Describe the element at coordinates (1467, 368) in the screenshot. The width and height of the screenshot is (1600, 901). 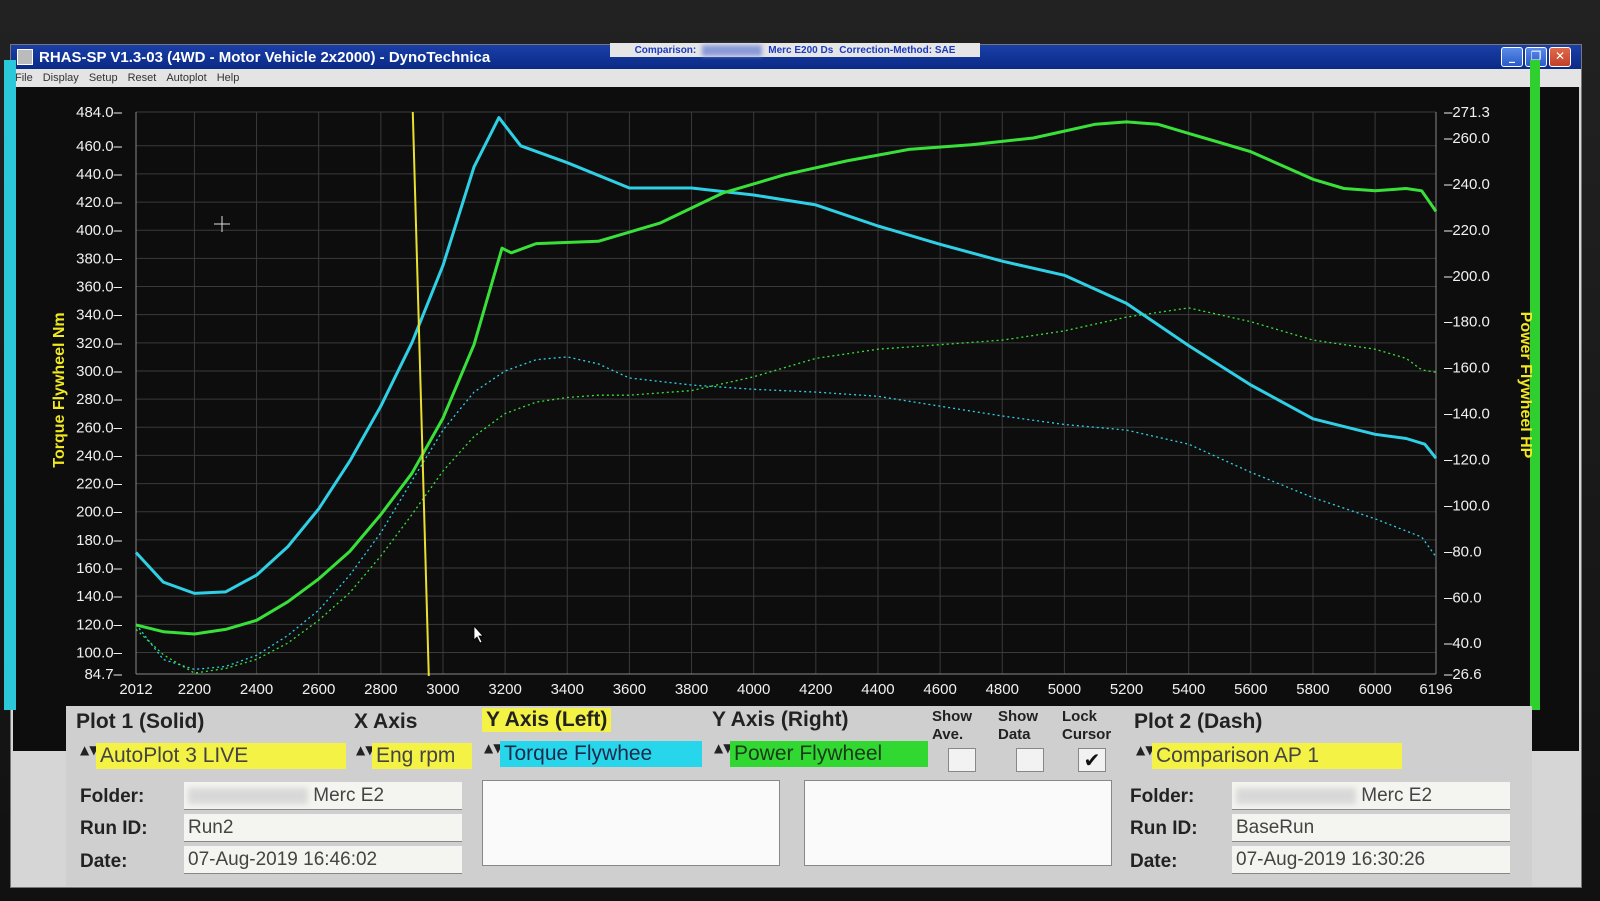
I see `y-right-tick-label: –160.0` at that location.